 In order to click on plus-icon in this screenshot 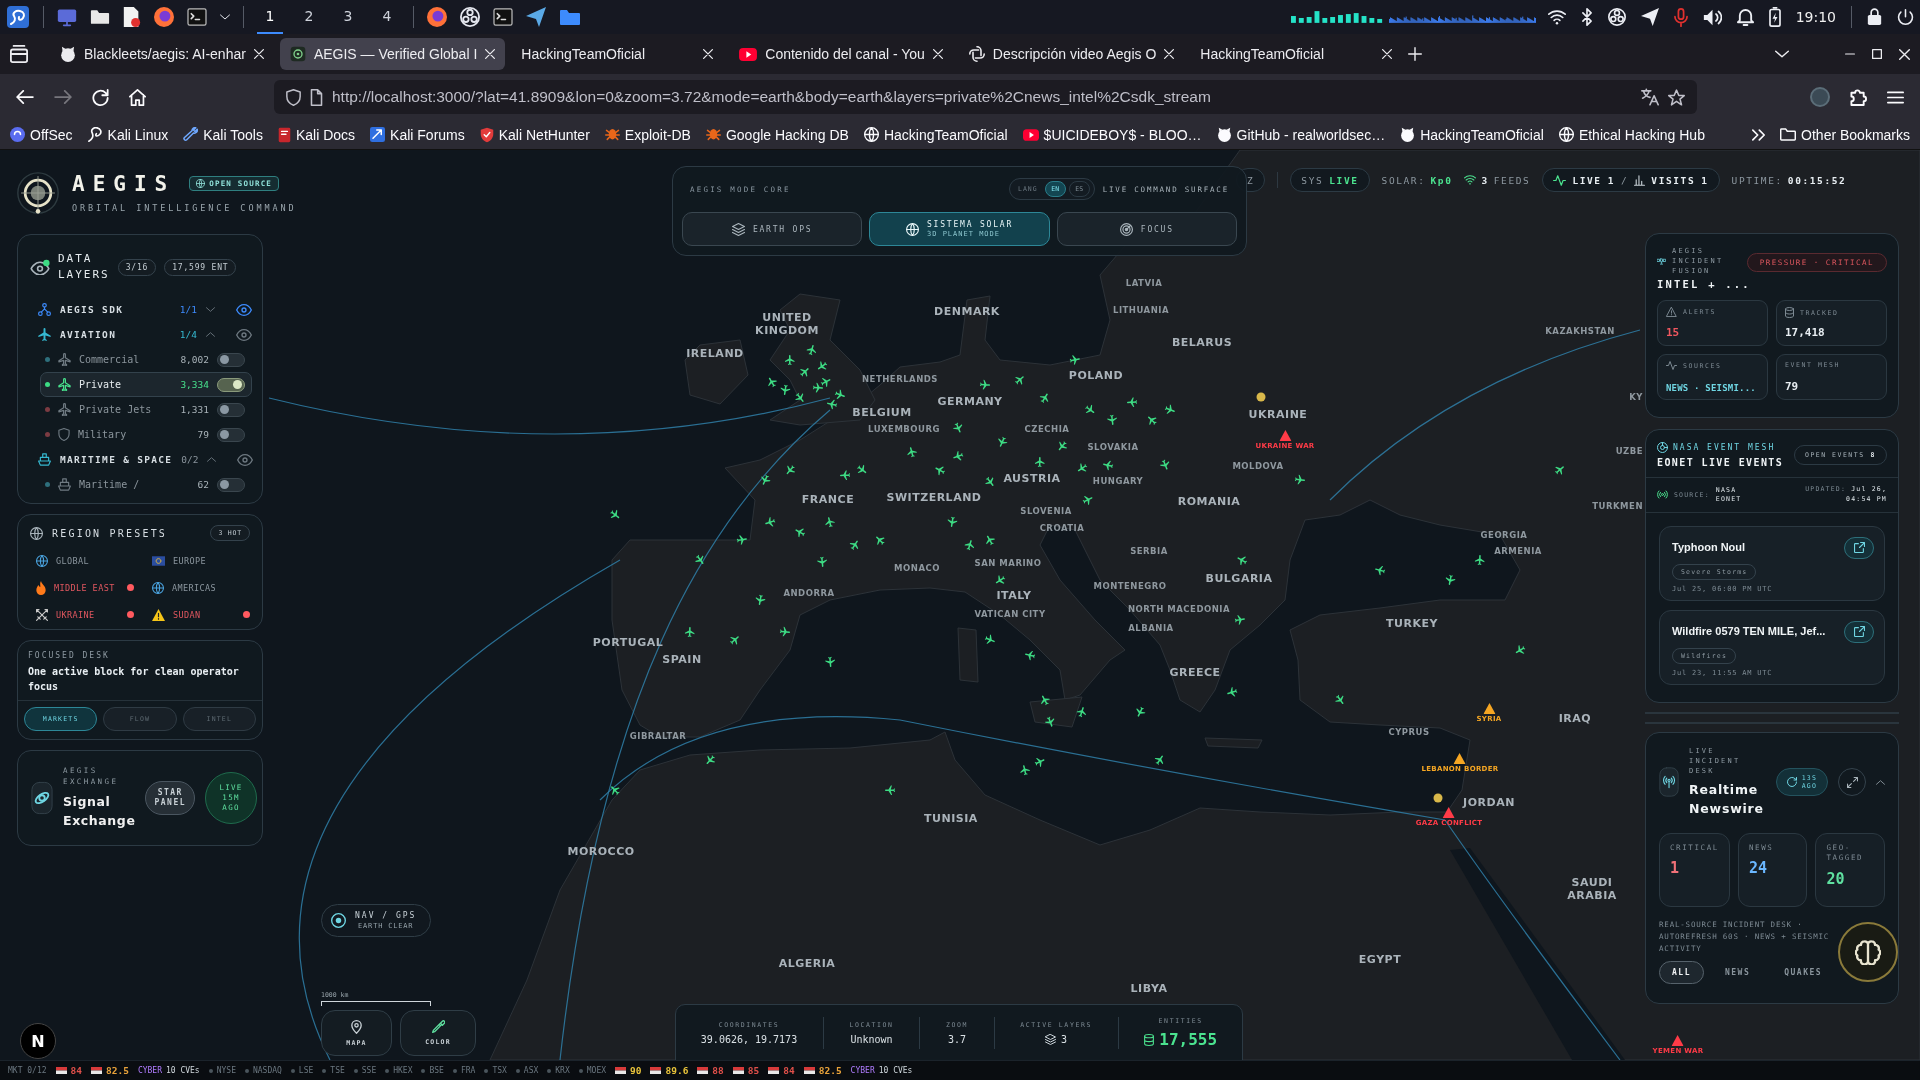, I will do `click(1415, 54)`.